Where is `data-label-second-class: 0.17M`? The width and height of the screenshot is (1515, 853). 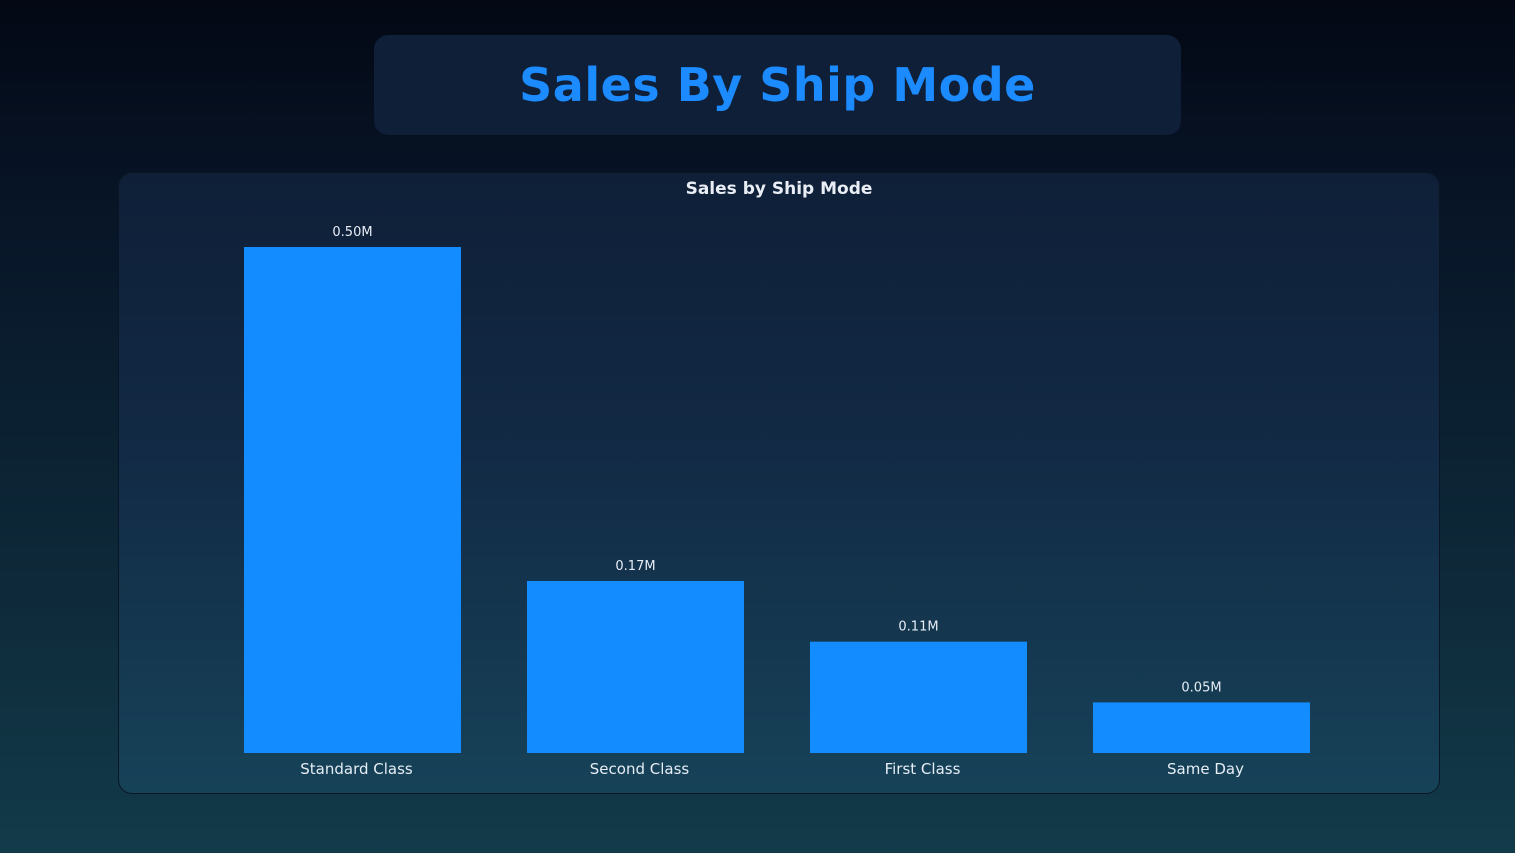
data-label-second-class: 0.17M is located at coordinates (635, 566).